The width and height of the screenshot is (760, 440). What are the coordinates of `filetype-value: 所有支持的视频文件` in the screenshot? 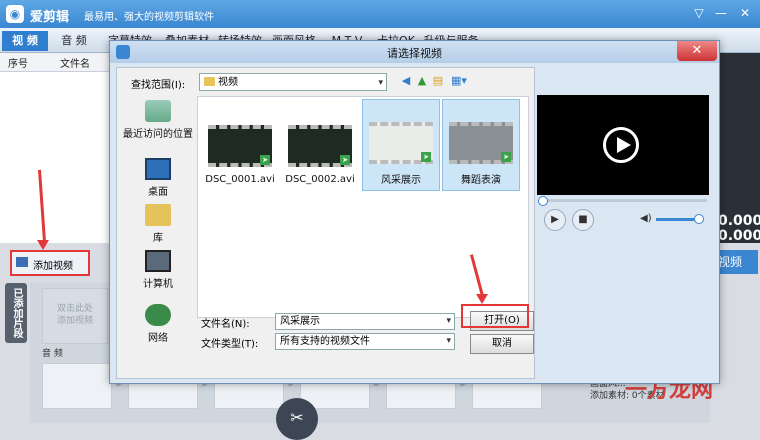 It's located at (325, 341).